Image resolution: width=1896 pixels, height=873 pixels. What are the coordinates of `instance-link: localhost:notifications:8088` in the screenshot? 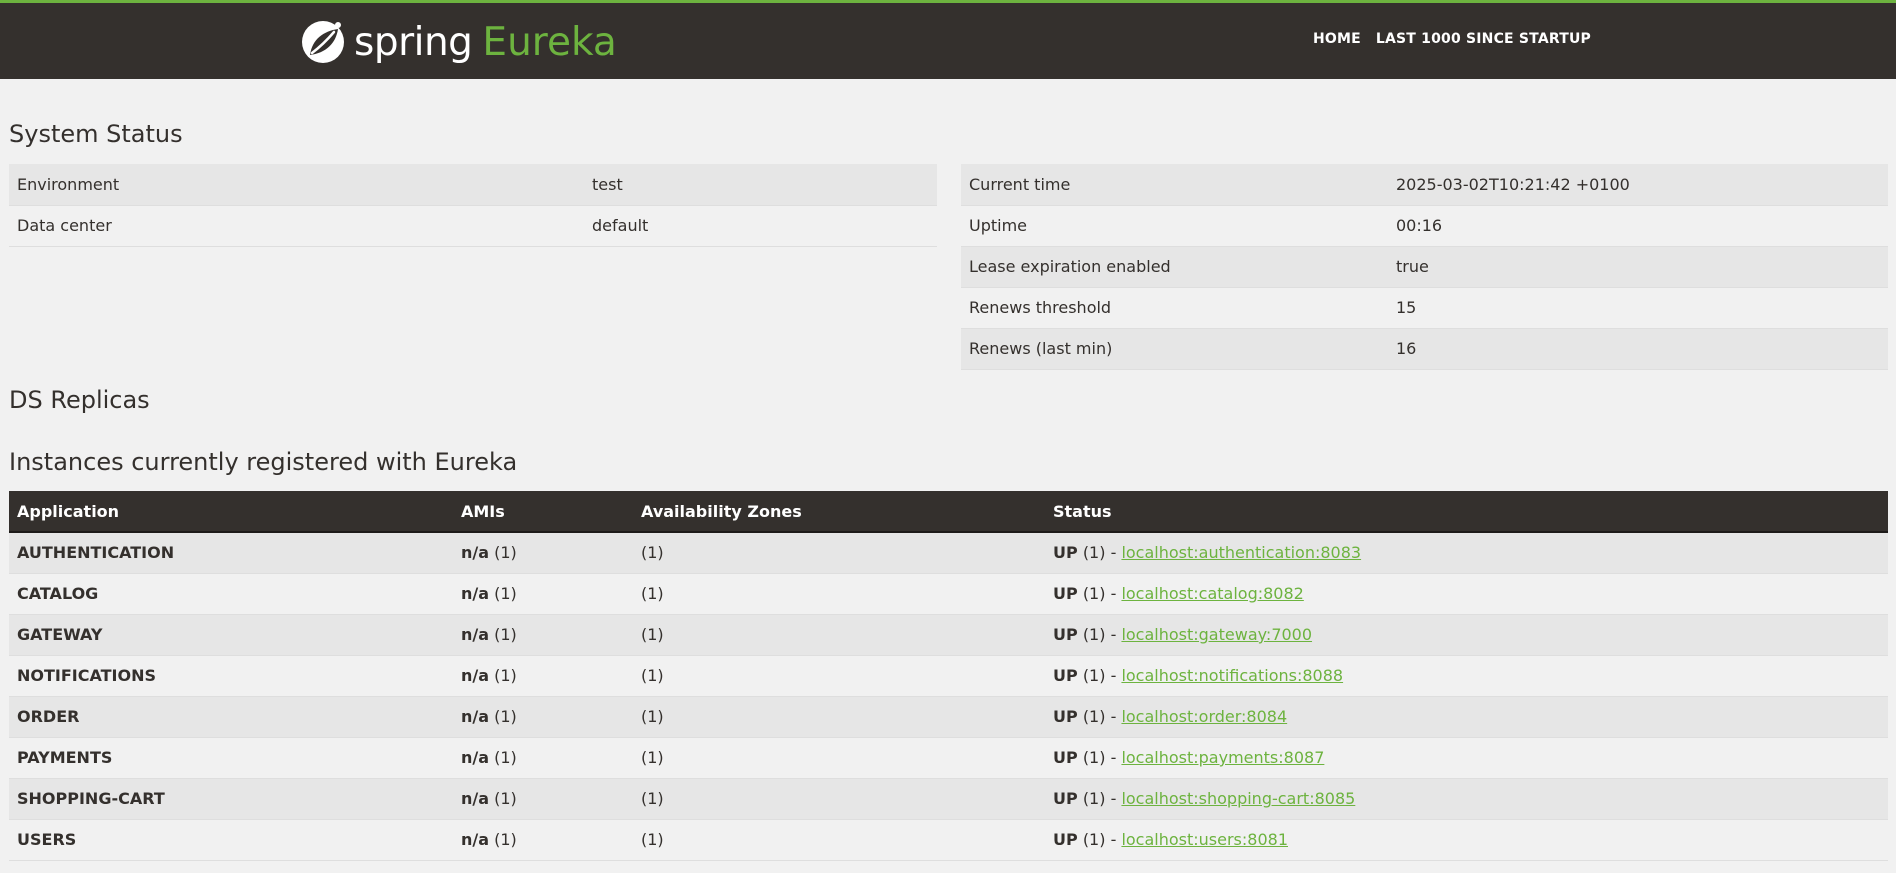 It's located at (1232, 675).